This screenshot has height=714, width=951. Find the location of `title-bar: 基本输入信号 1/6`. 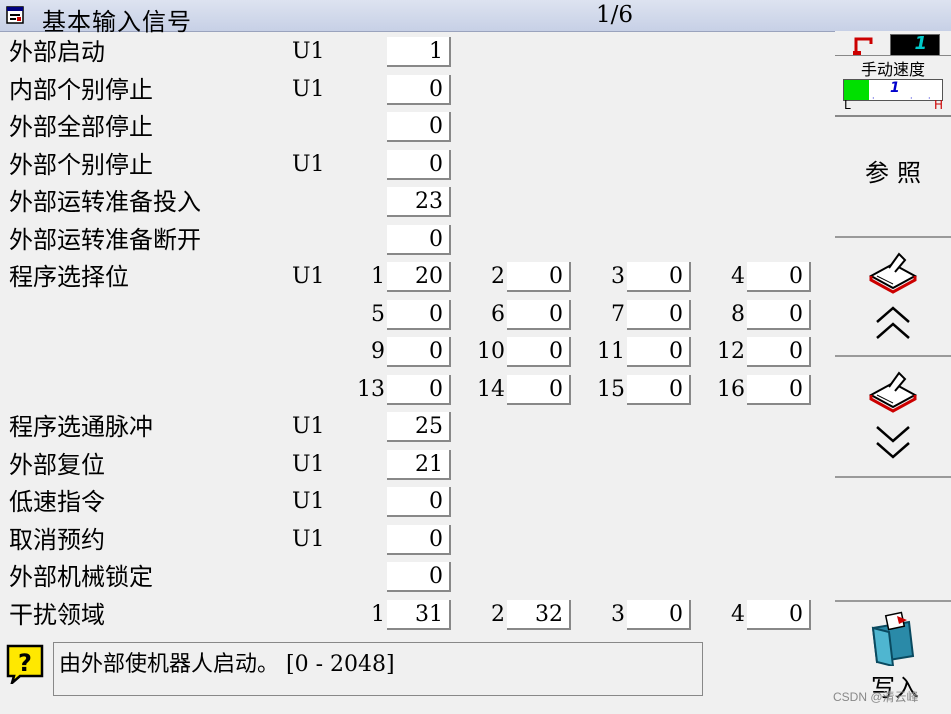

title-bar: 基本输入信号 1/6 is located at coordinates (475, 18).